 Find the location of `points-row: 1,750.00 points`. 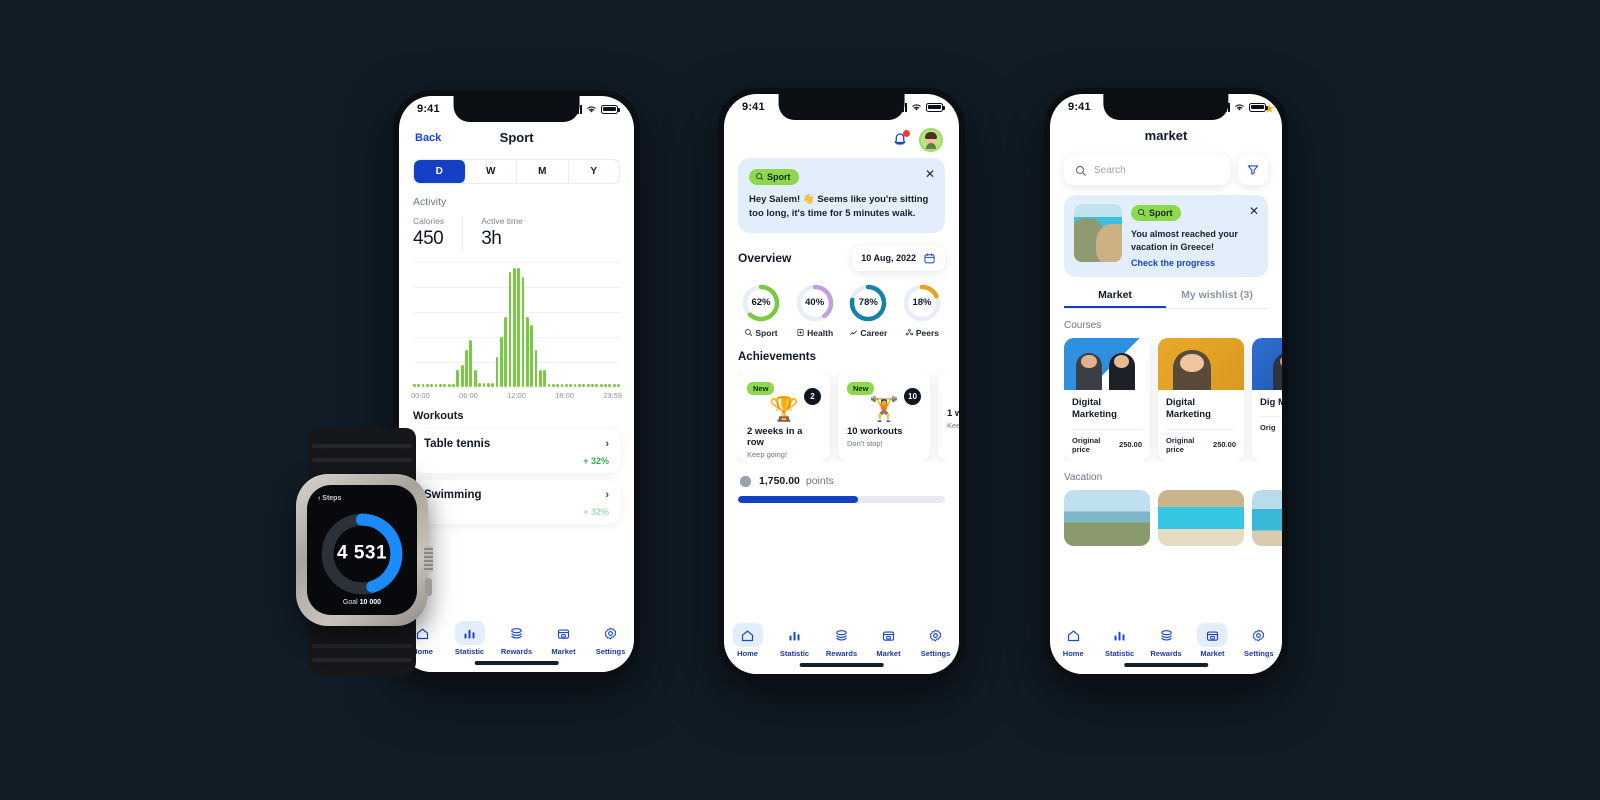

points-row: 1,750.00 points is located at coordinates (841, 481).